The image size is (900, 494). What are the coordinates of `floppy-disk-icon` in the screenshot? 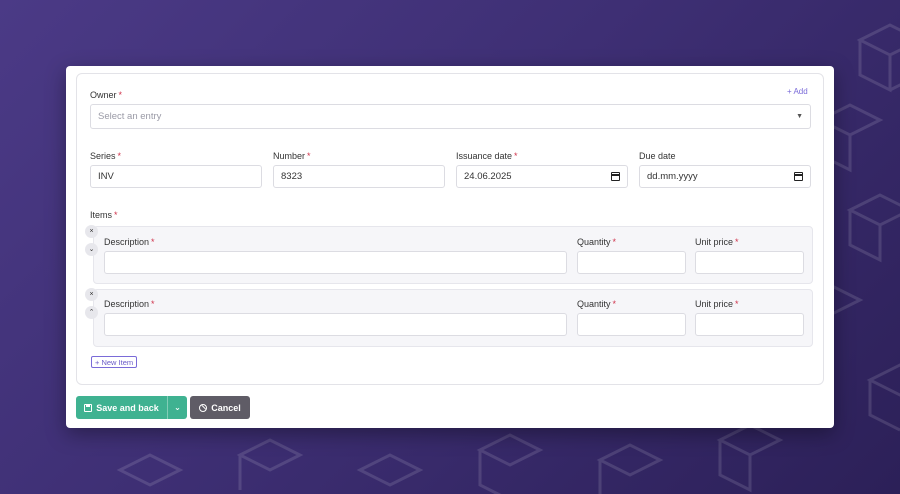 It's located at (88, 407).